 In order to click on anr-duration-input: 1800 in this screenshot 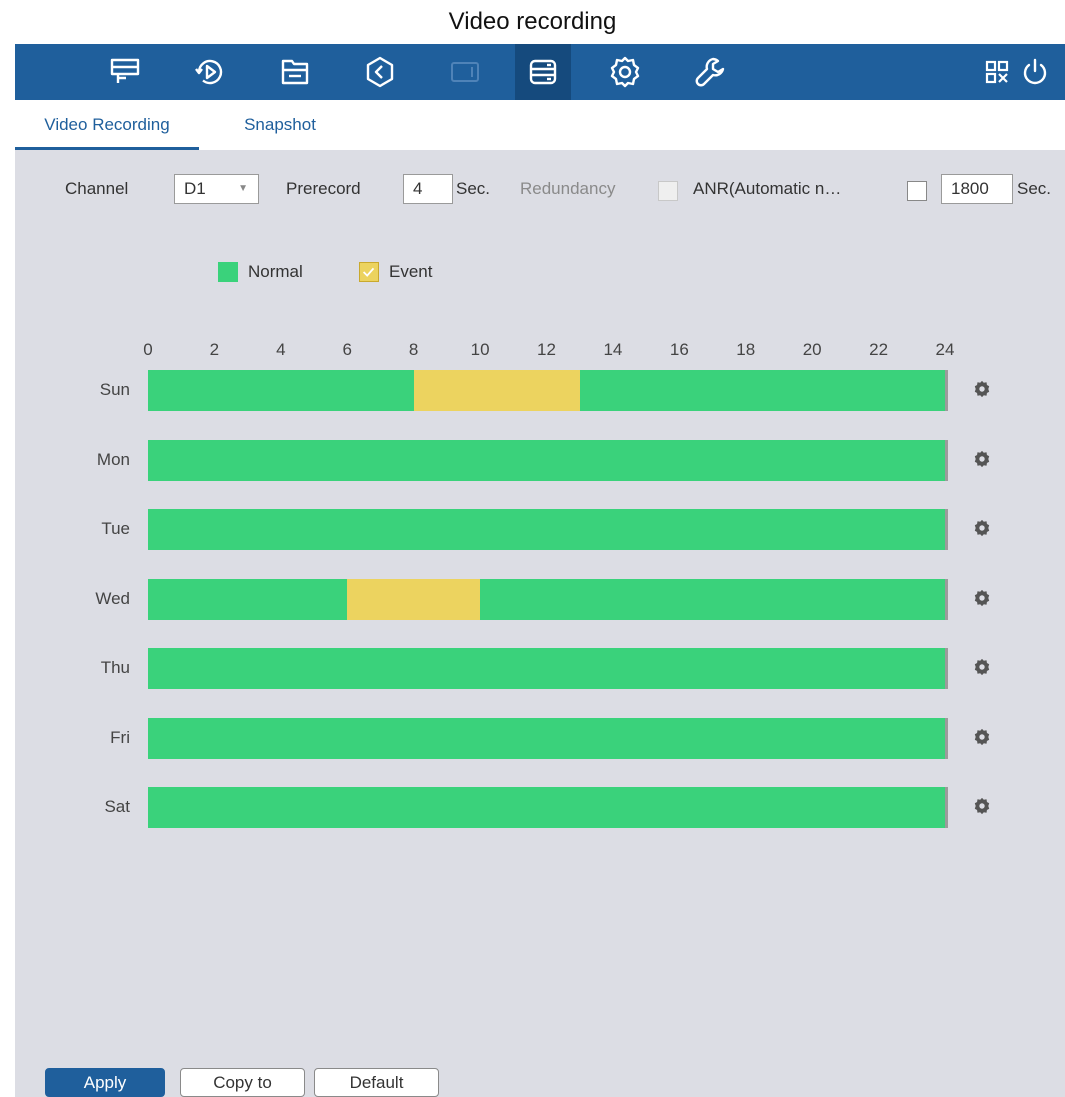, I will do `click(977, 189)`.